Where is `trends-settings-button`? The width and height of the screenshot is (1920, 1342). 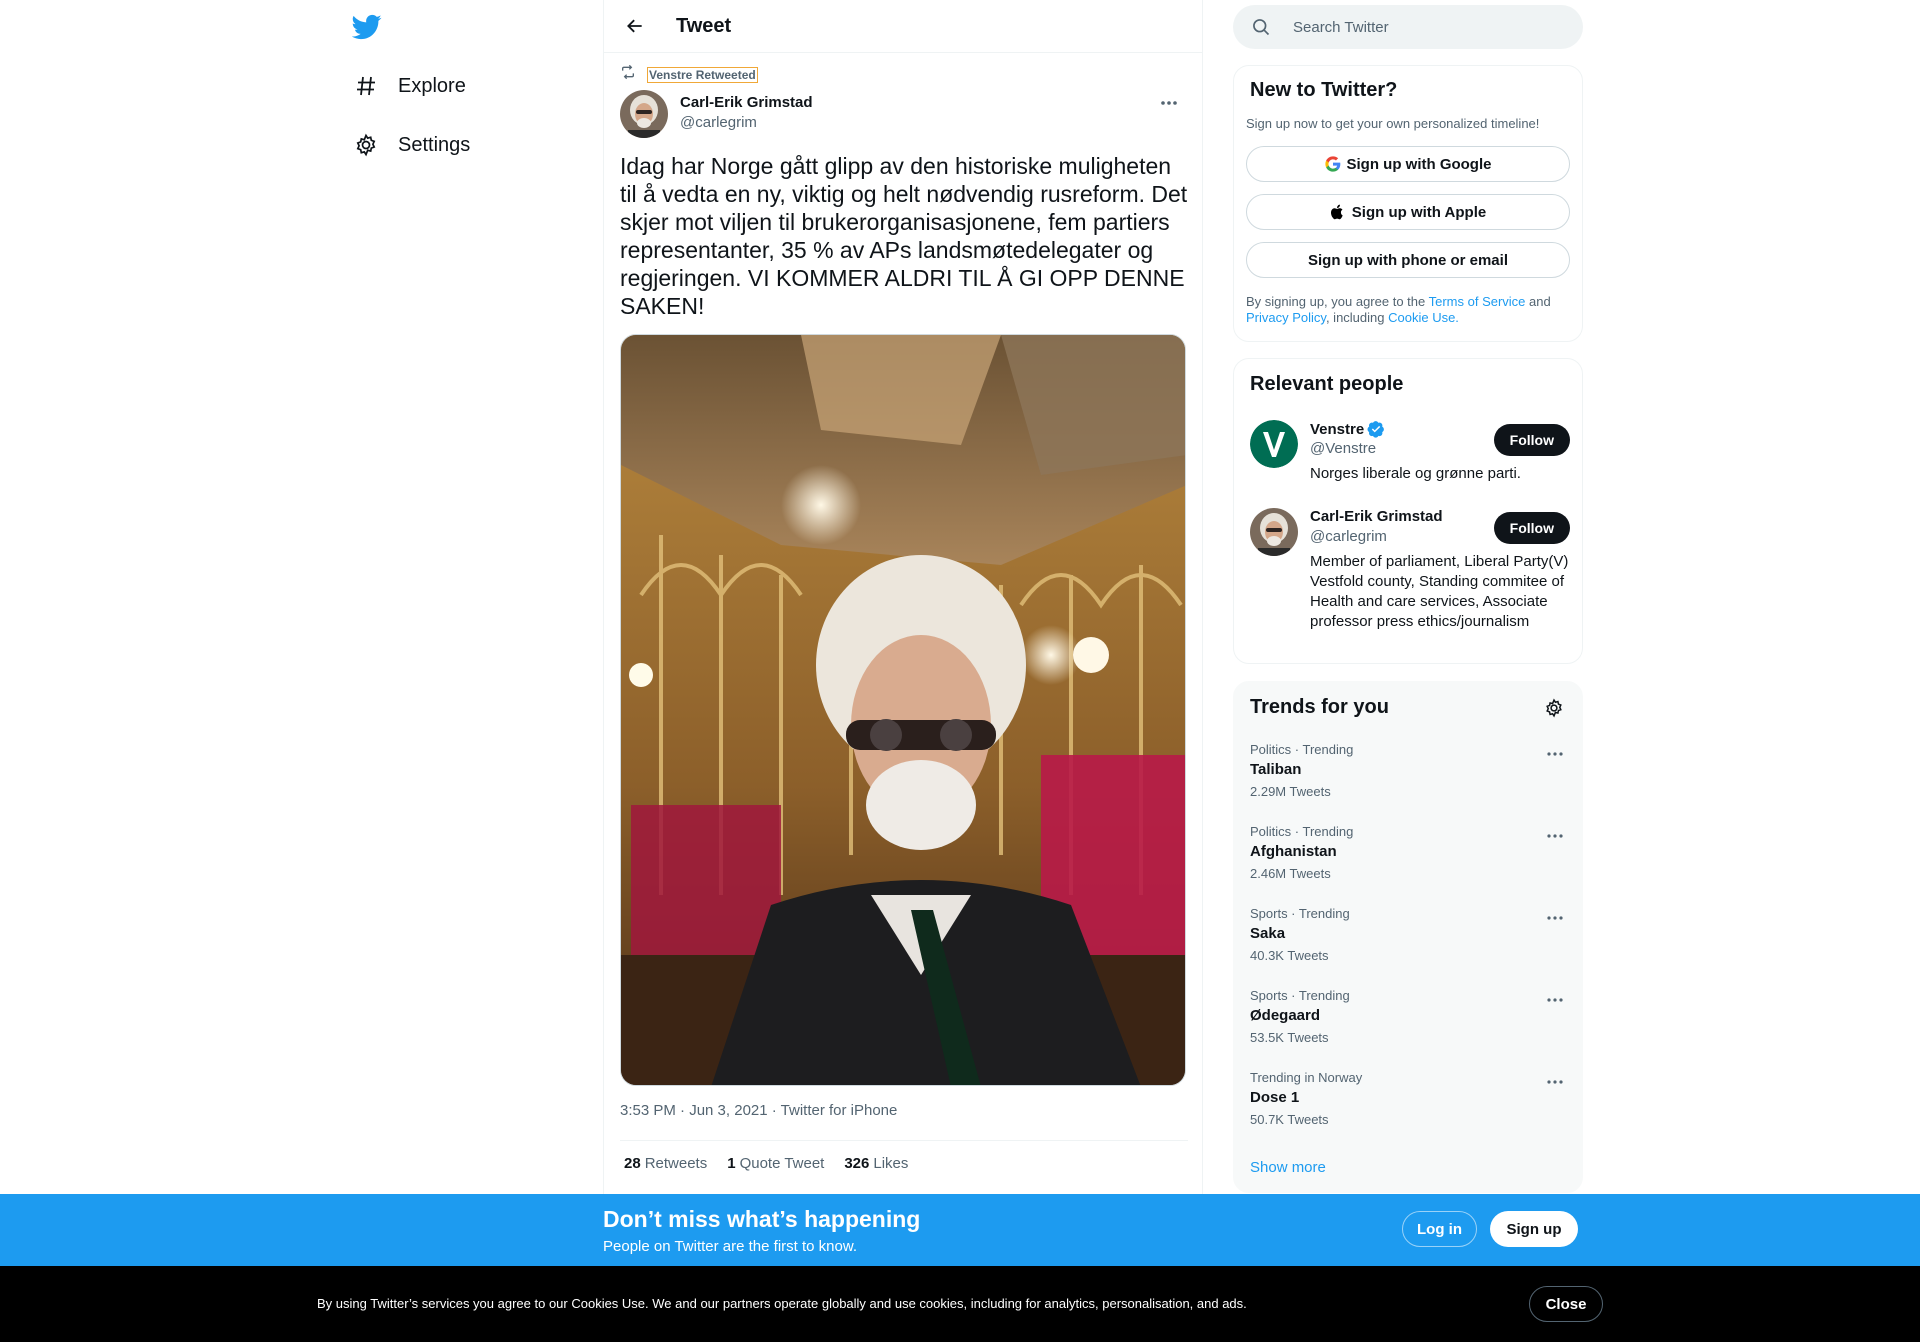 trends-settings-button is located at coordinates (1554, 708).